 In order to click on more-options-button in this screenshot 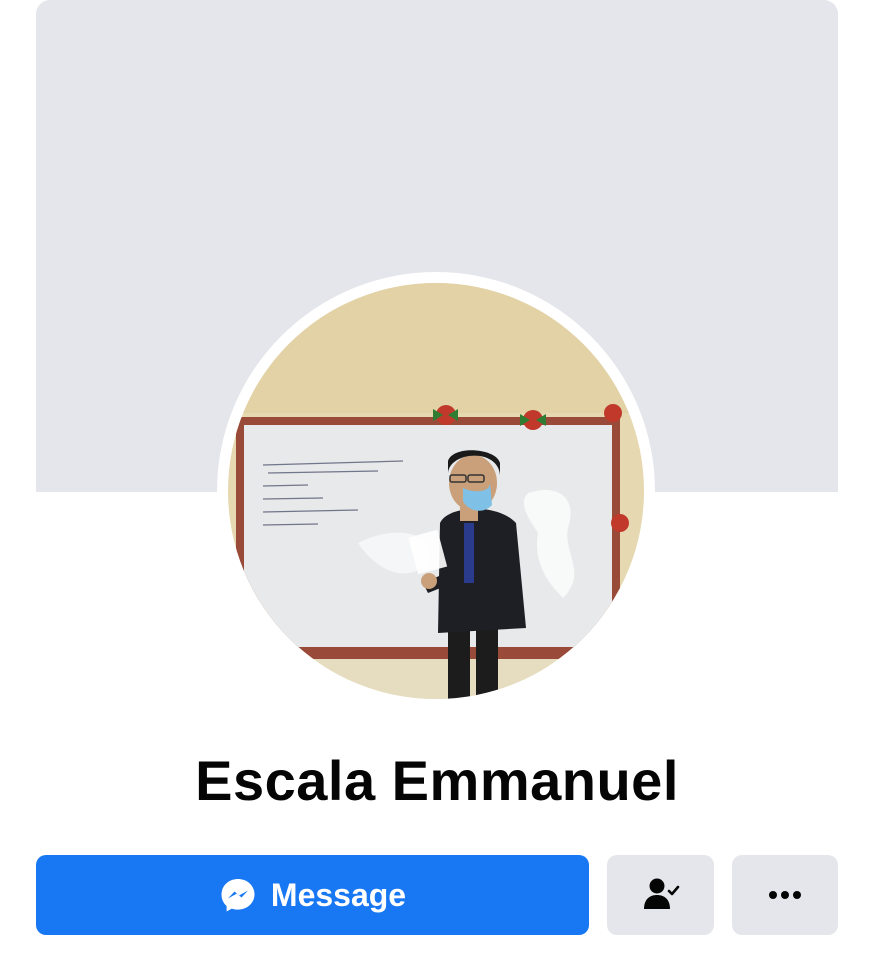, I will do `click(785, 895)`.